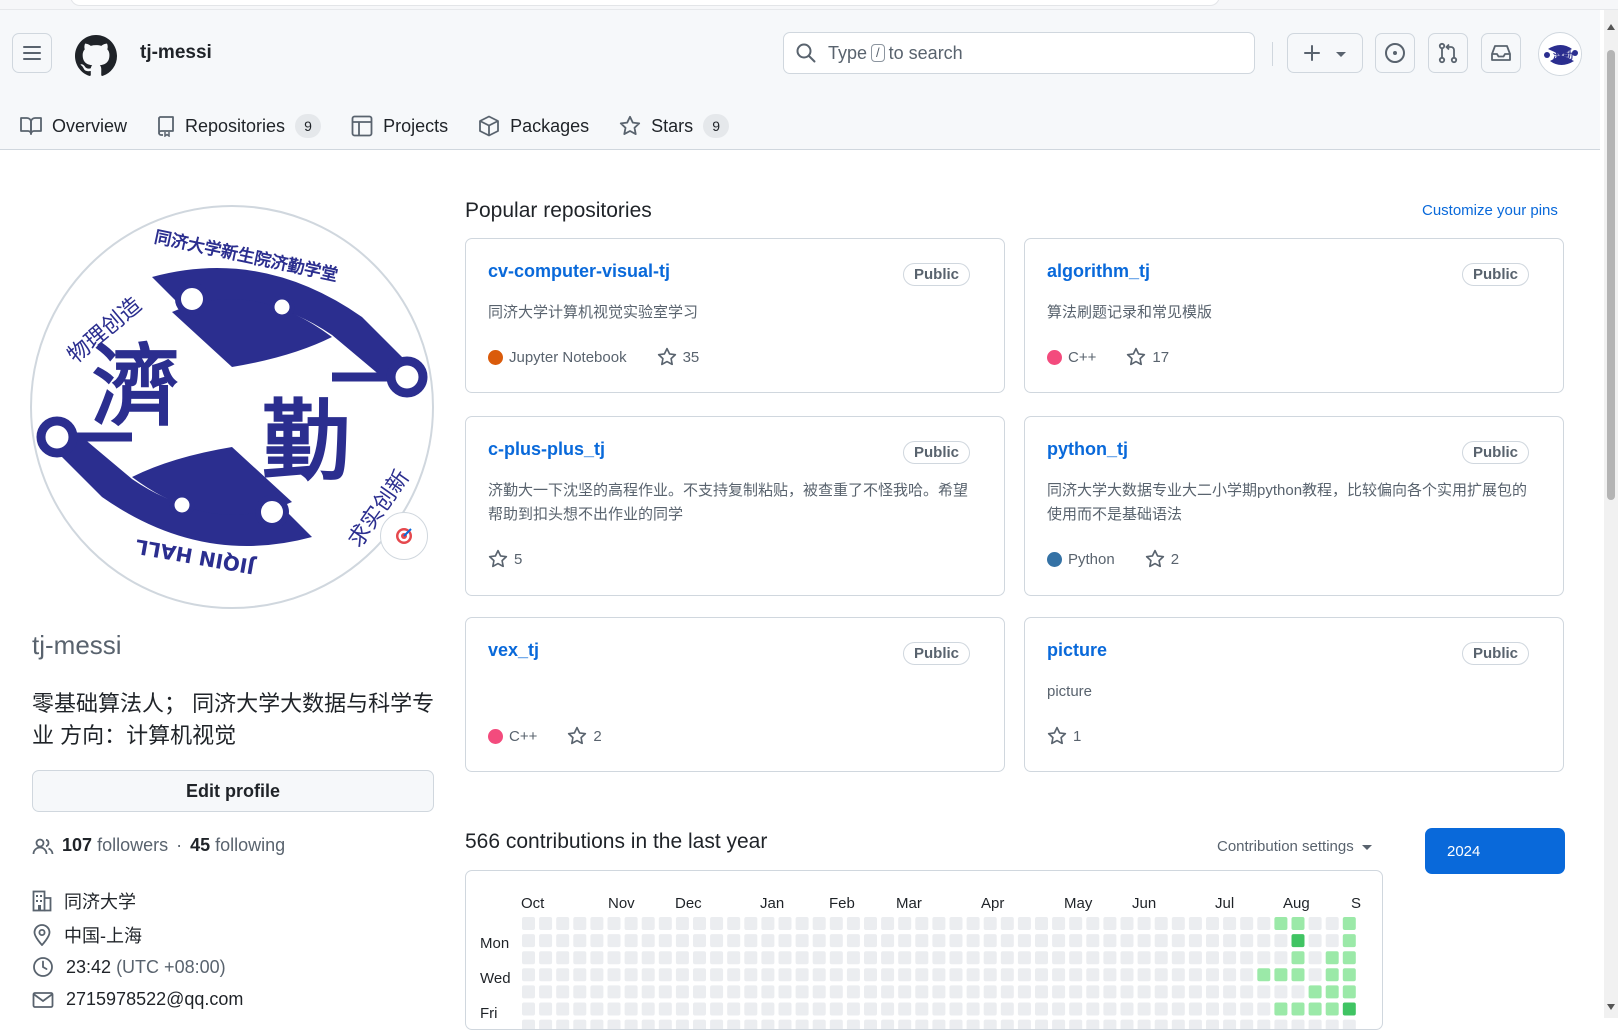 This screenshot has width=1618, height=1030. What do you see at coordinates (1560, 54) in the screenshot?
I see `user-avatar-menu: 濟勤` at bounding box center [1560, 54].